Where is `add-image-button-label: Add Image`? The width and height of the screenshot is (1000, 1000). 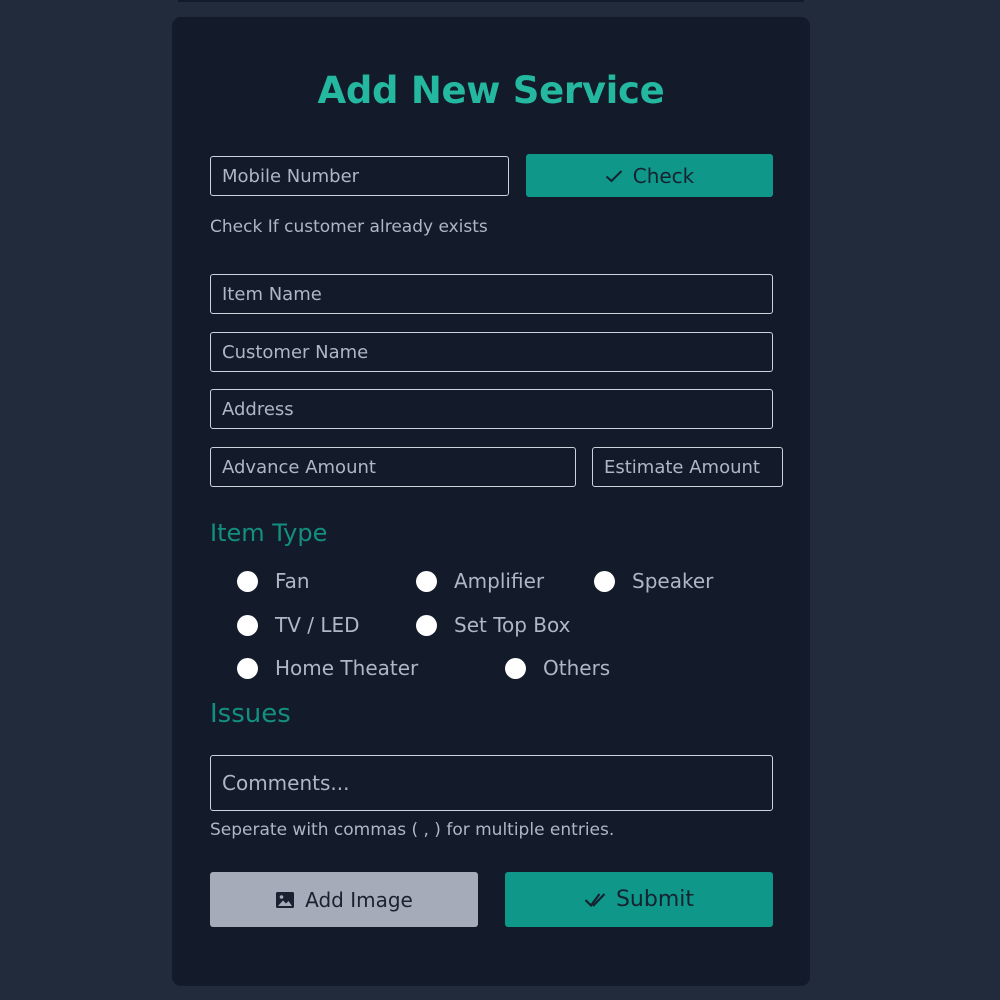 add-image-button-label: Add Image is located at coordinates (359, 899).